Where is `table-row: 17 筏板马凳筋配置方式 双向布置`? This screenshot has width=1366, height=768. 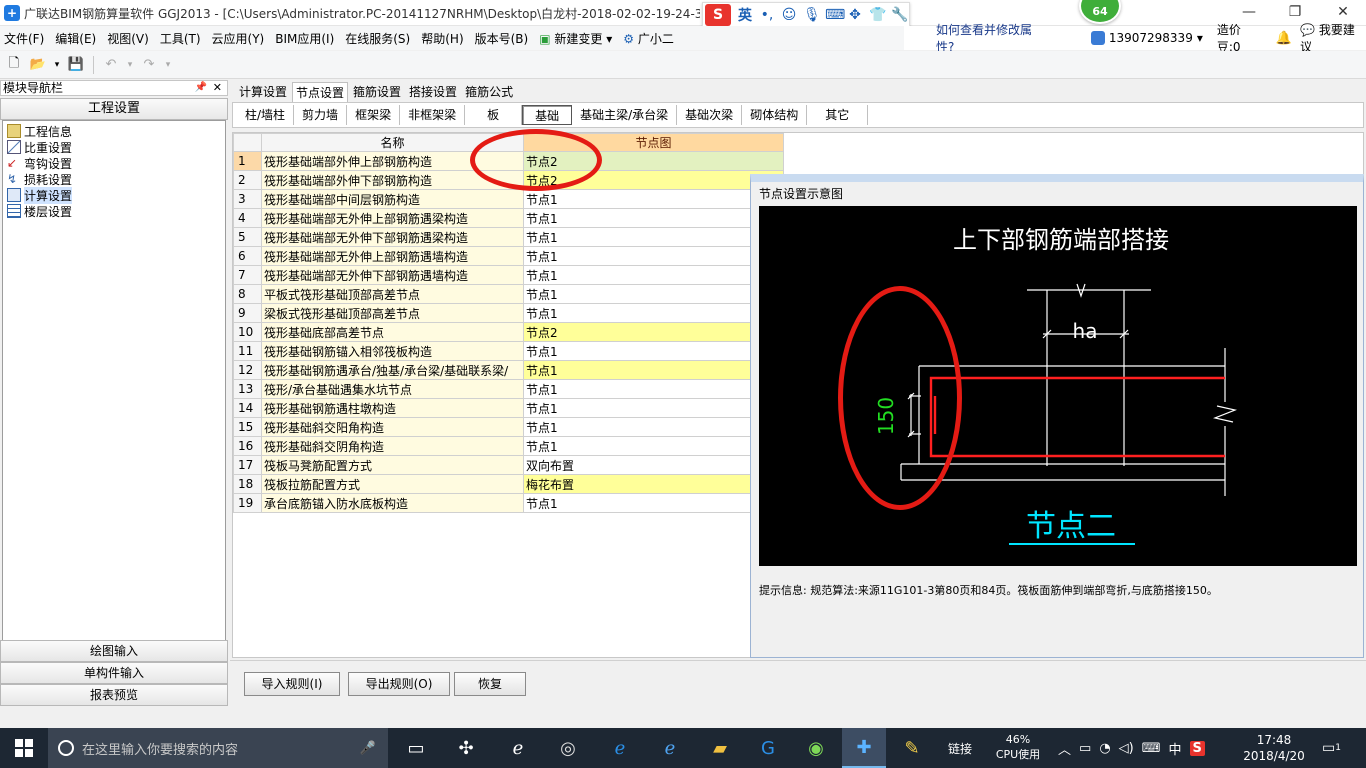 table-row: 17 筏板马凳筋配置方式 双向布置 is located at coordinates (508, 465).